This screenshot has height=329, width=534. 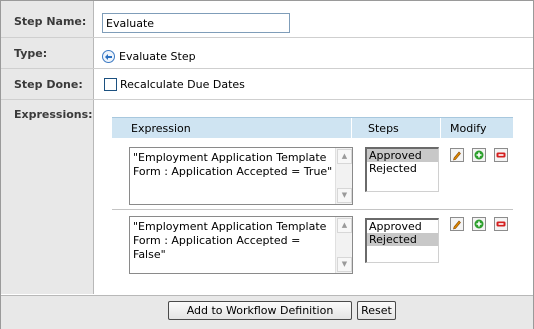 I want to click on step-done-label: Step Done:, so click(x=48, y=84).